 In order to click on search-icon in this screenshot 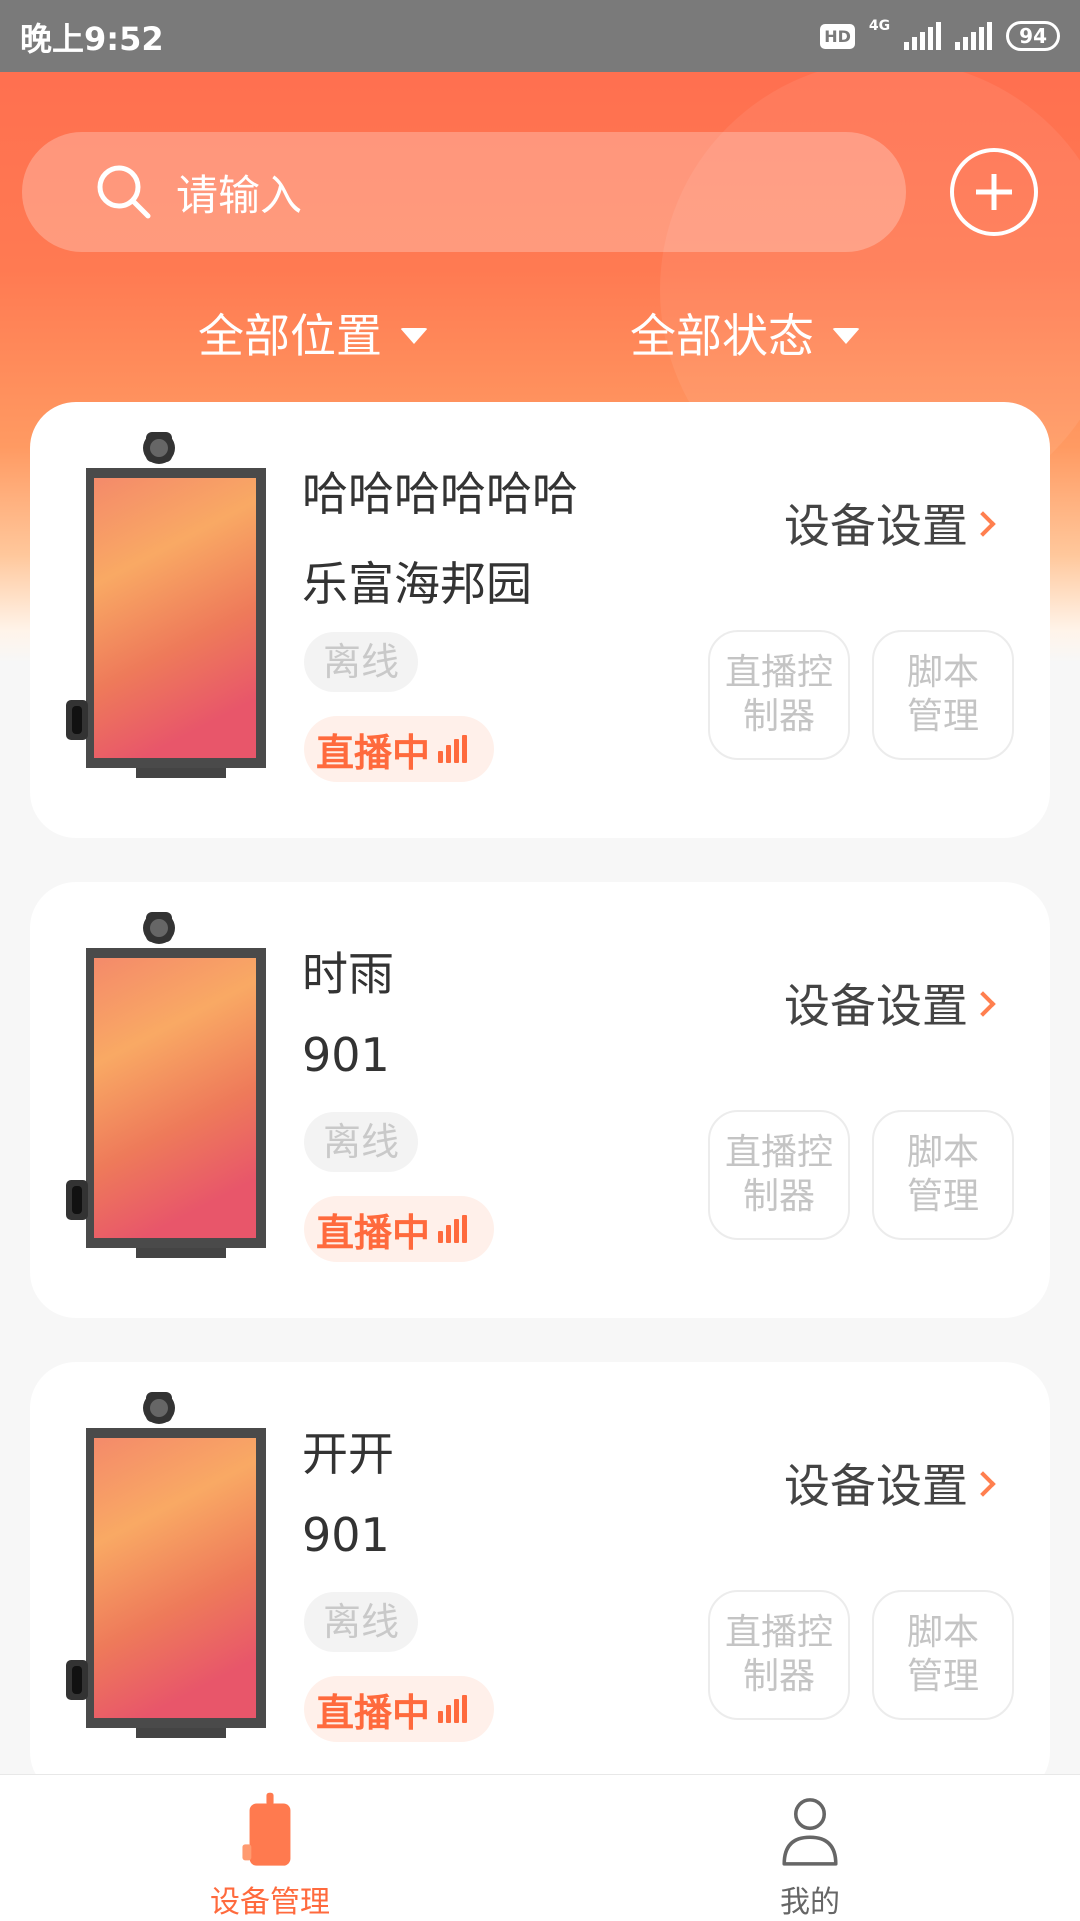, I will do `click(124, 192)`.